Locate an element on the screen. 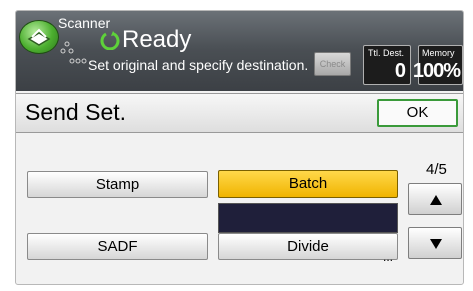 The width and height of the screenshot is (473, 291). memory-value: 100% is located at coordinates (436, 71).